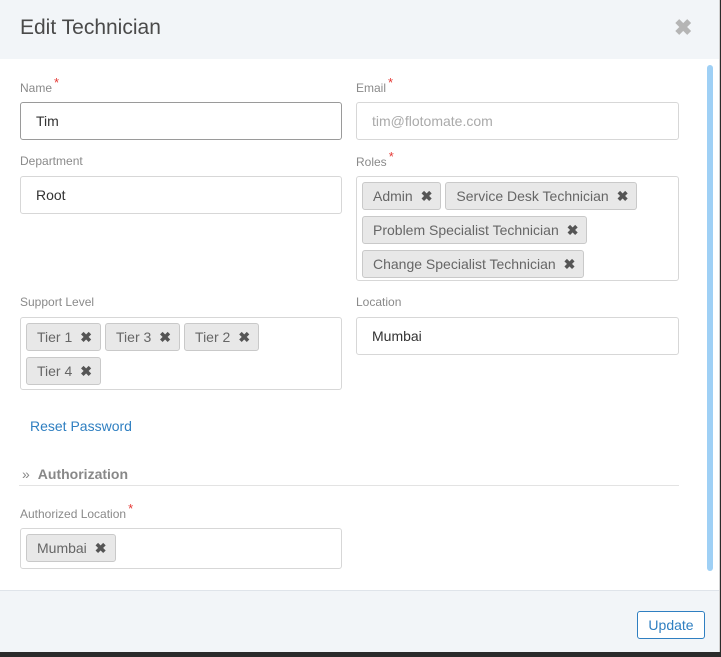 The width and height of the screenshot is (721, 657). Describe the element at coordinates (55, 371) in the screenshot. I see `support-level-tag-label: Tier 4` at that location.